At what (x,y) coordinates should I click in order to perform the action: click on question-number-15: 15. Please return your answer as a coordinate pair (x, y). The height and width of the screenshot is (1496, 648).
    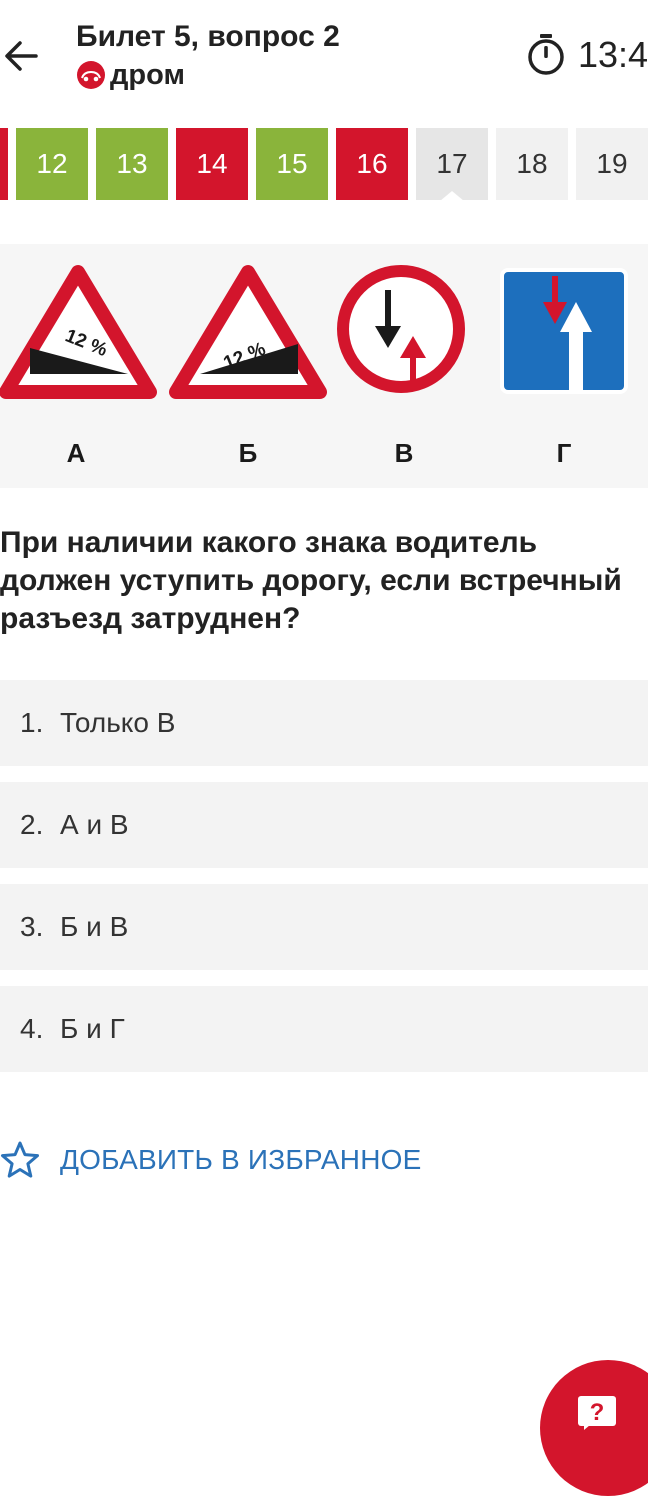
    Looking at the image, I should click on (292, 164).